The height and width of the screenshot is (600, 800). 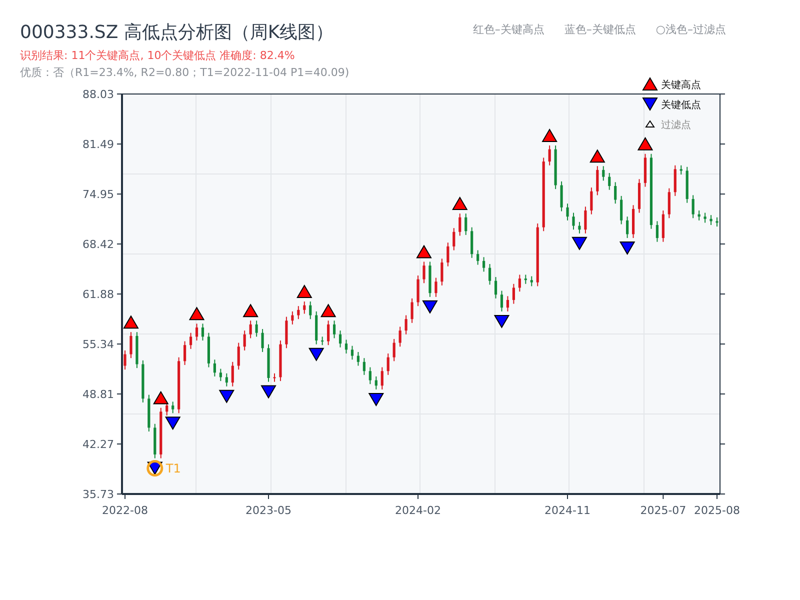 What do you see at coordinates (173, 468) in the screenshot?
I see `t1-label: T1` at bounding box center [173, 468].